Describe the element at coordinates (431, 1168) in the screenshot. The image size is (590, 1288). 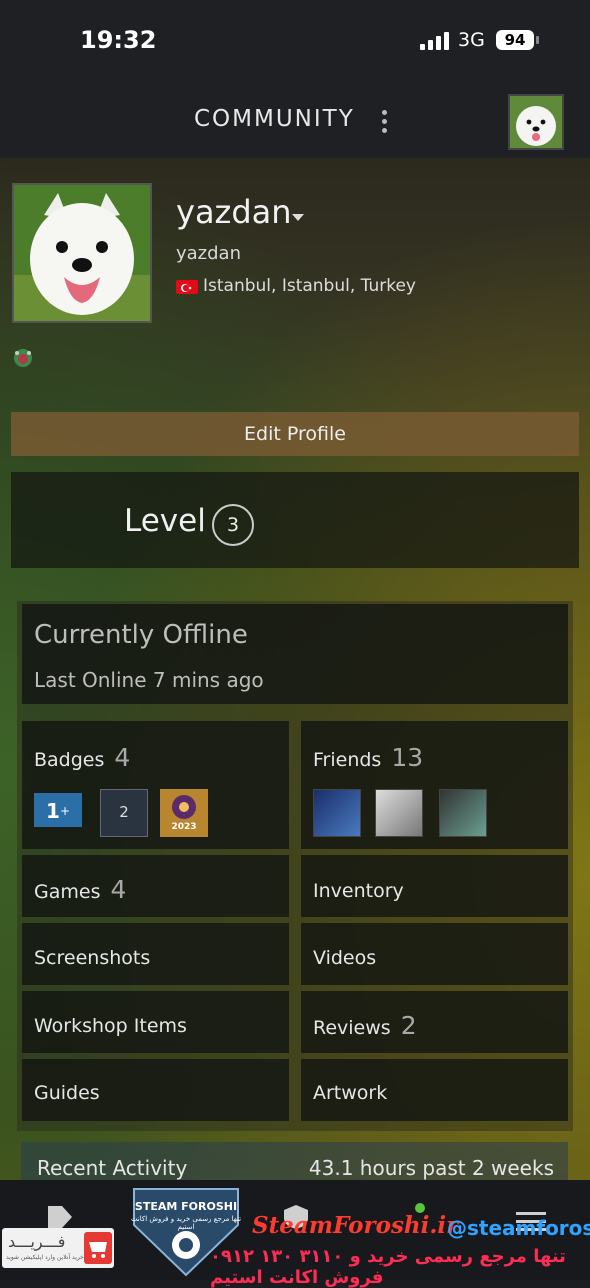
I see `recent-activity-hours: 43.1 hours past 2 weeks` at that location.